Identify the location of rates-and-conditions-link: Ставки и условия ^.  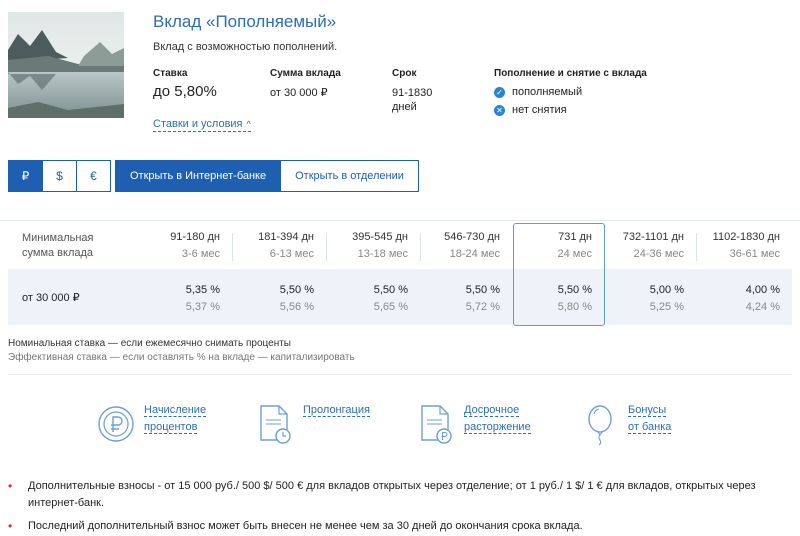
(202, 125).